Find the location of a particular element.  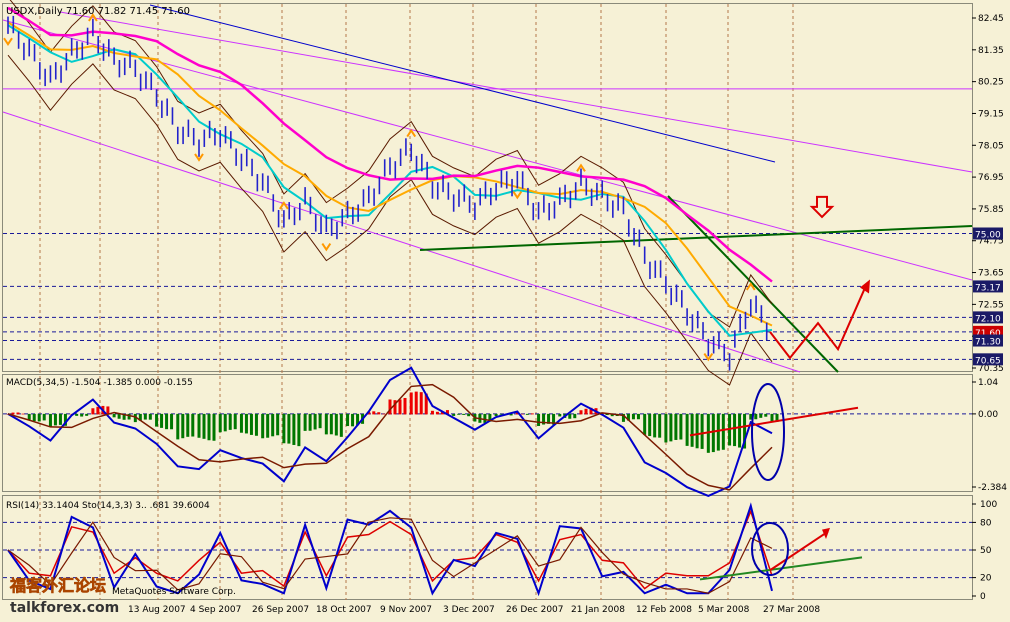

price-tick-label: 80.25 is located at coordinates (991, 83).